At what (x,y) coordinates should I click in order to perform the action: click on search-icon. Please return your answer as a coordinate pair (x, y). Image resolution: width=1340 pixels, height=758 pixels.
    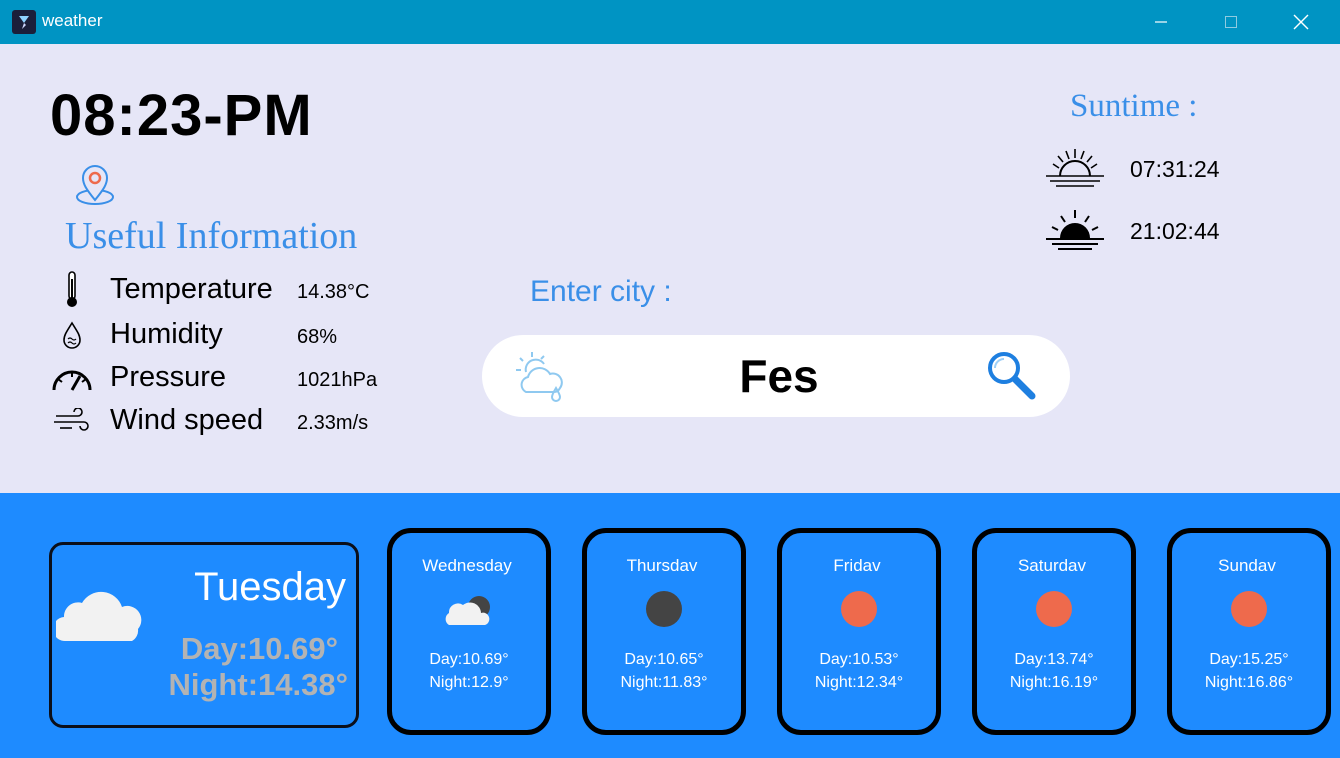
    Looking at the image, I should click on (1012, 376).